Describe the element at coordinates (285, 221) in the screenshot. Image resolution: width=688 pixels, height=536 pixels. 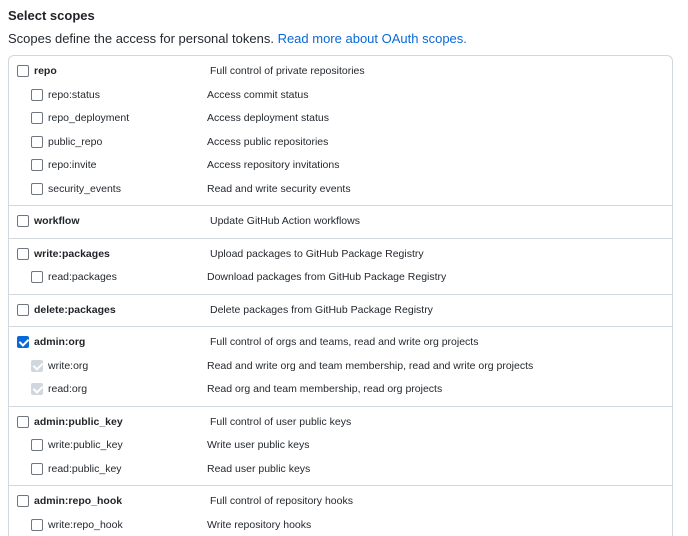
I see `scope-description: Update GitHub Action workflows` at that location.